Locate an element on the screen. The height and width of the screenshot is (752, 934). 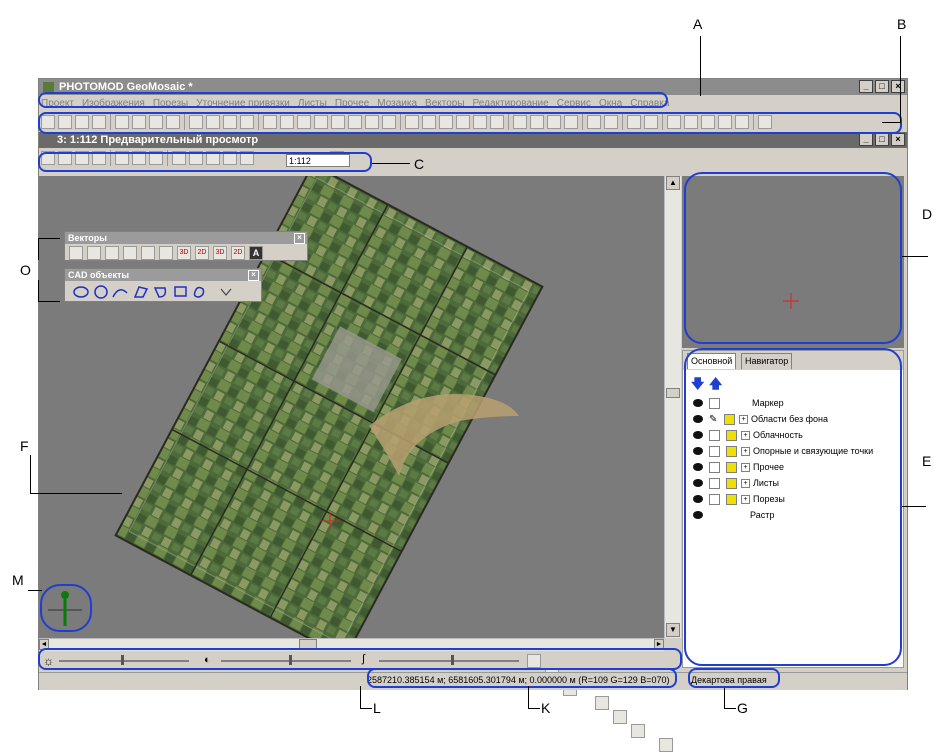
cad-panel-close-icon: × is located at coordinates (253, 275).